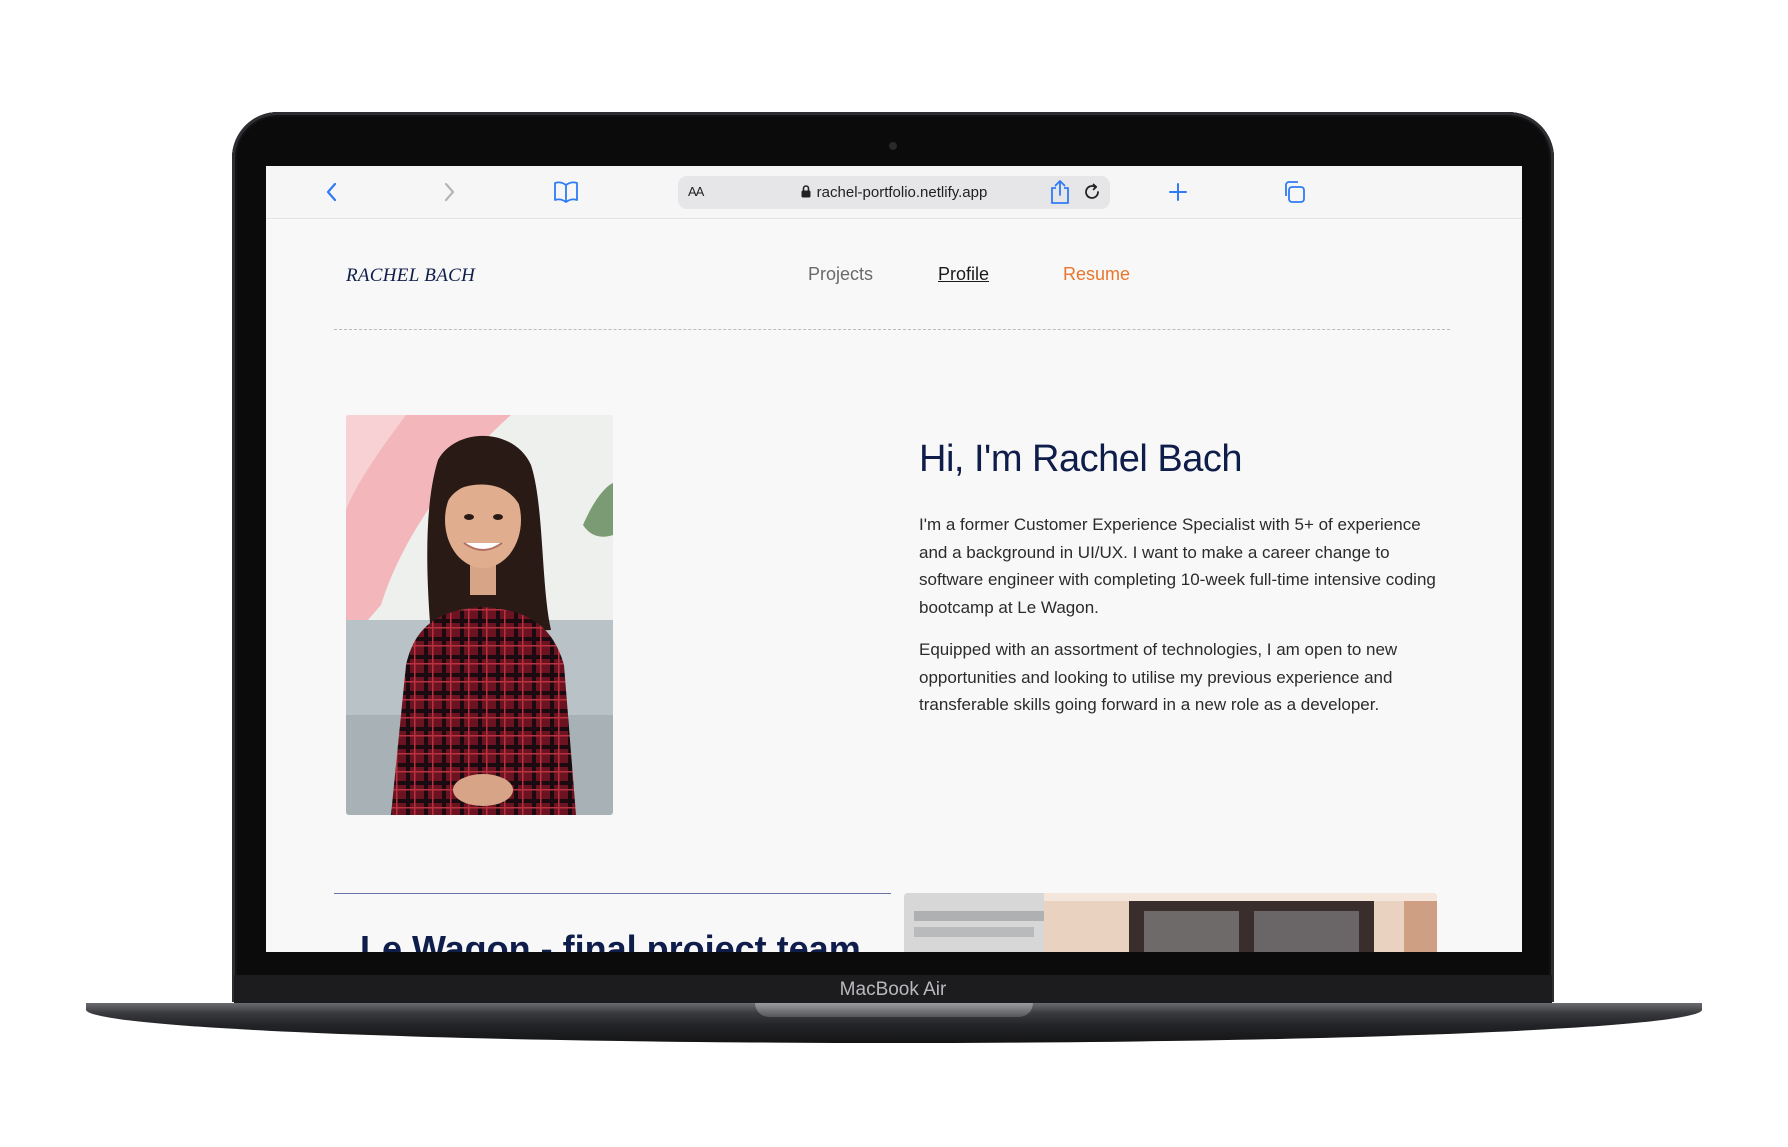 This screenshot has width=1788, height=1147. Describe the element at coordinates (332, 192) in the screenshot. I see `chevron-left-icon` at that location.